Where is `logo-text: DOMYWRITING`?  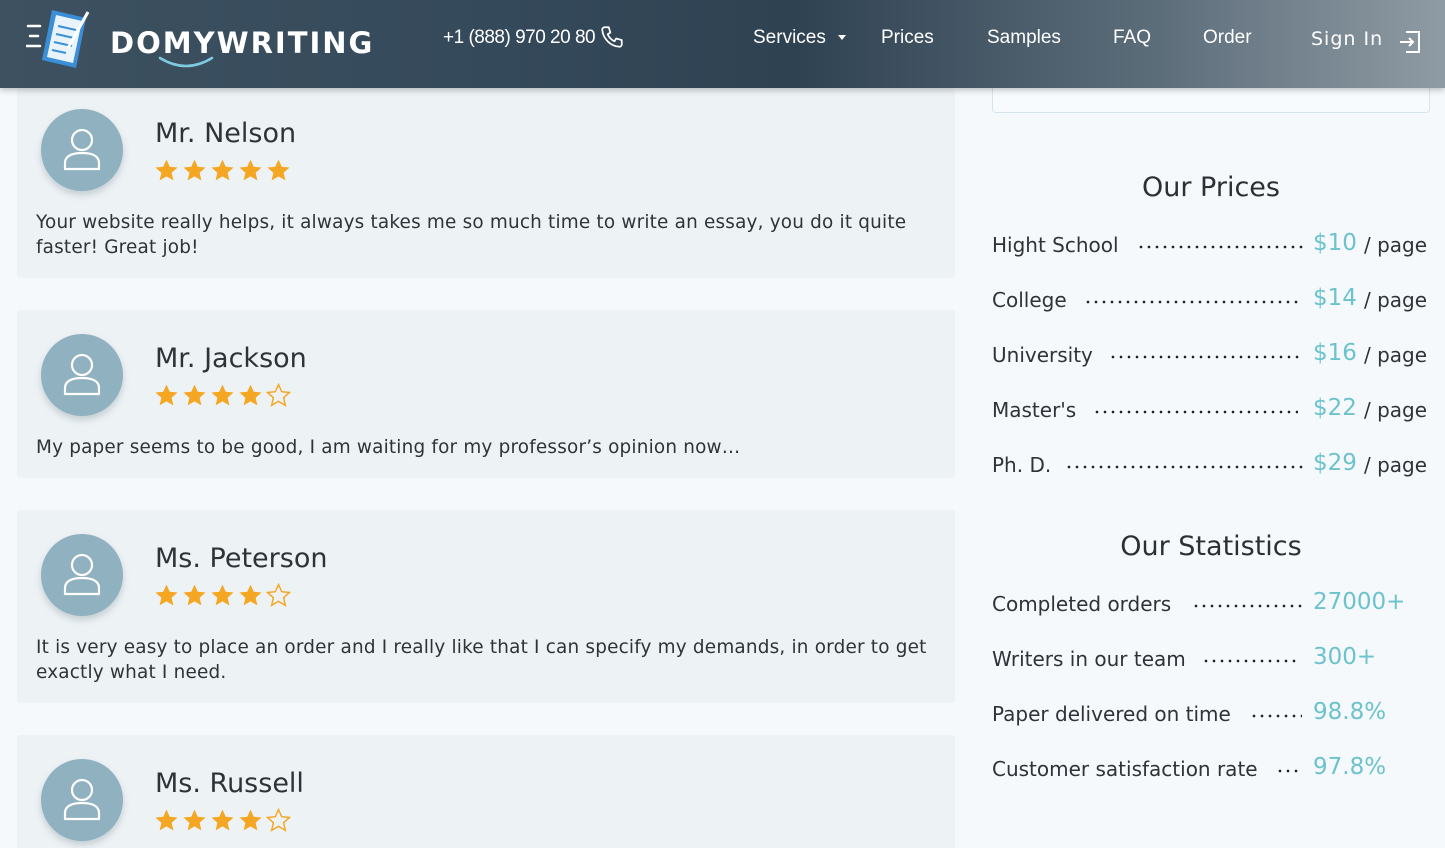
logo-text: DOMYWRITING is located at coordinates (242, 43).